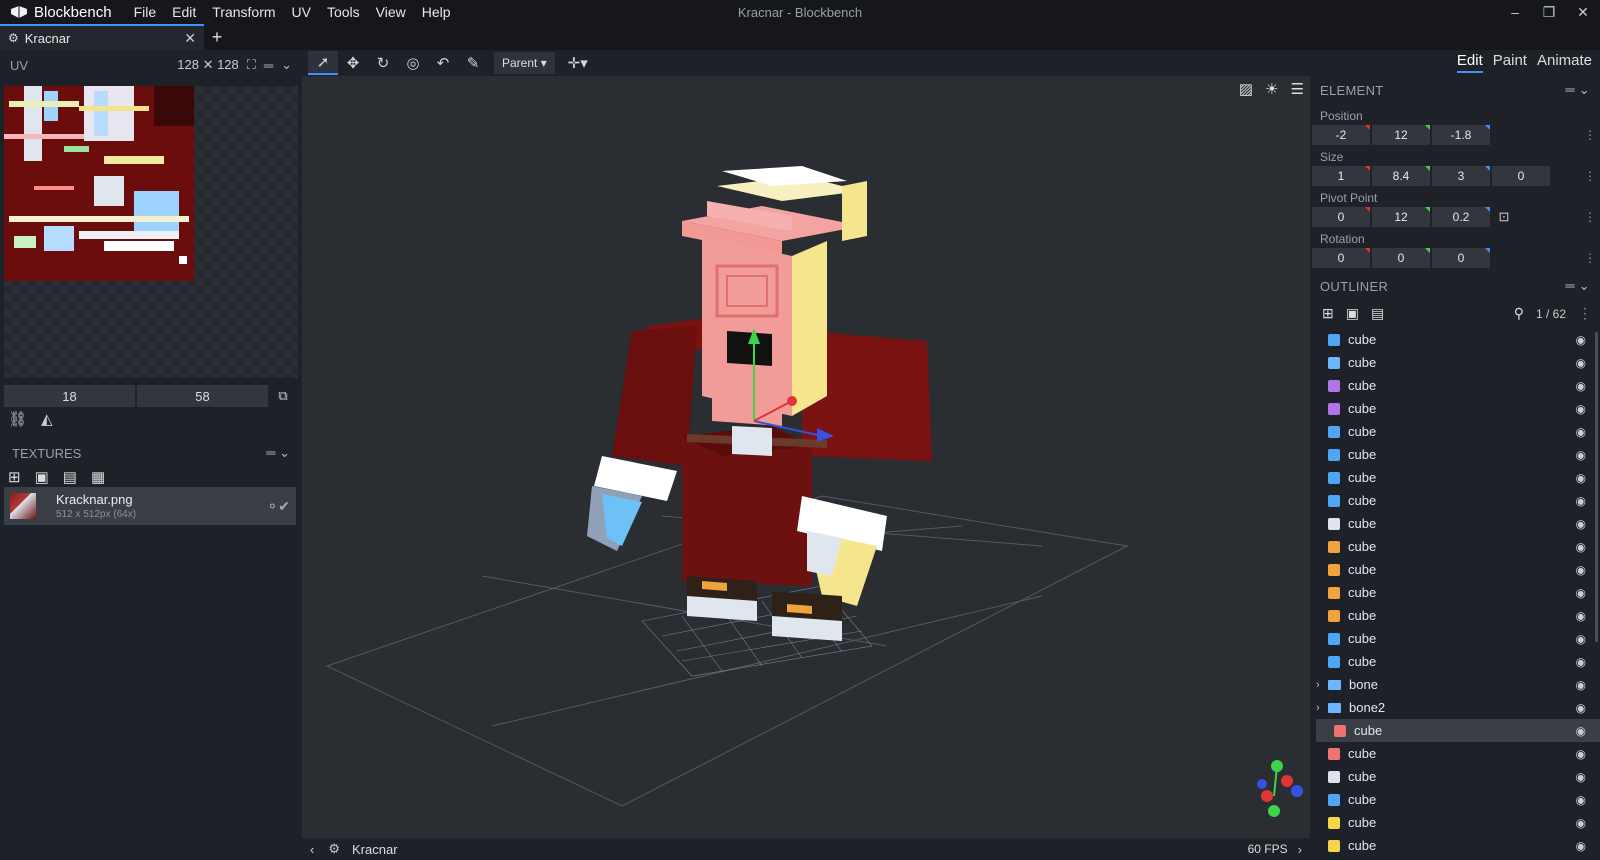 The height and width of the screenshot is (860, 1600). Describe the element at coordinates (1461, 258) in the screenshot. I see `rotation-z-input: 0` at that location.